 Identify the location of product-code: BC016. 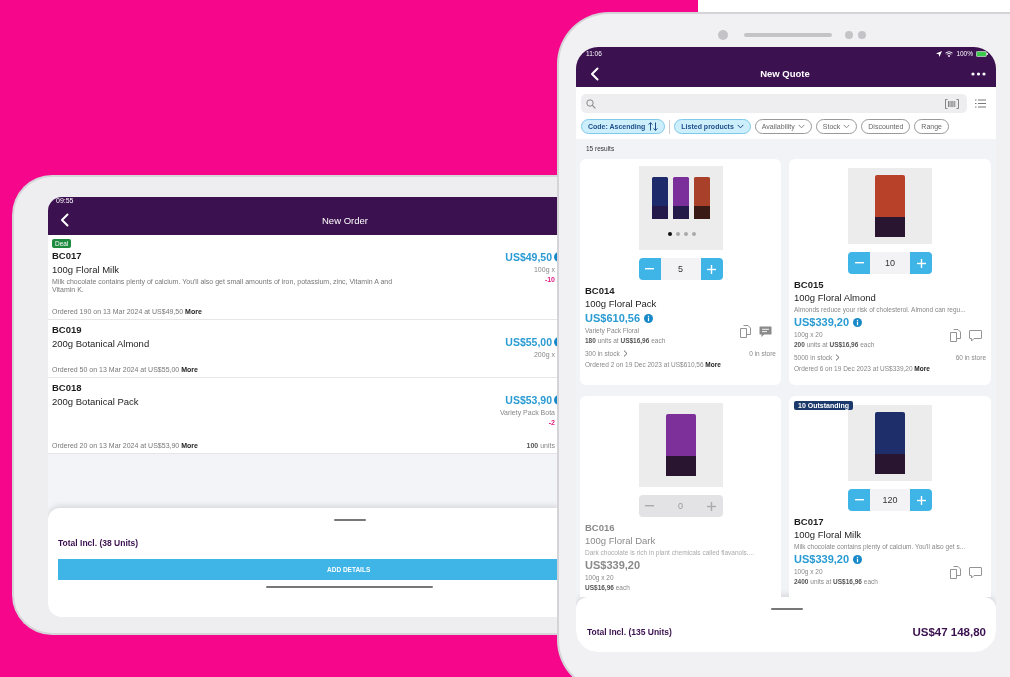
(600, 527).